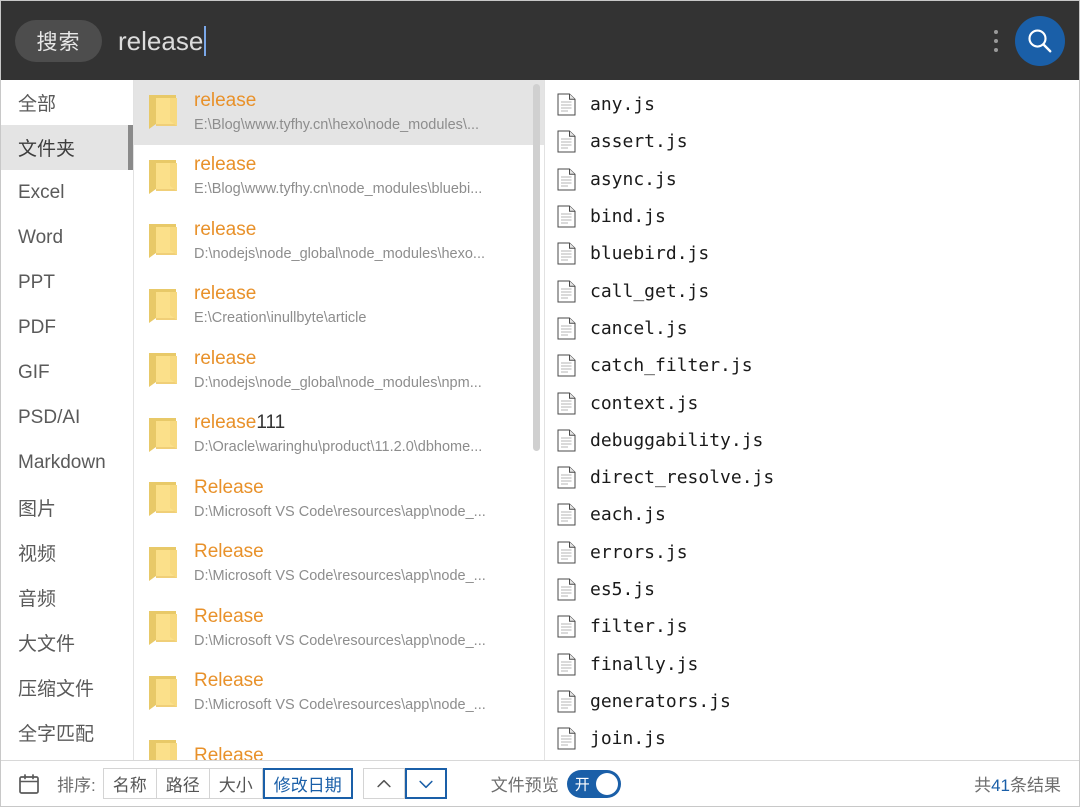 This screenshot has height=807, width=1080. I want to click on result-row: Release, so click(339, 742).